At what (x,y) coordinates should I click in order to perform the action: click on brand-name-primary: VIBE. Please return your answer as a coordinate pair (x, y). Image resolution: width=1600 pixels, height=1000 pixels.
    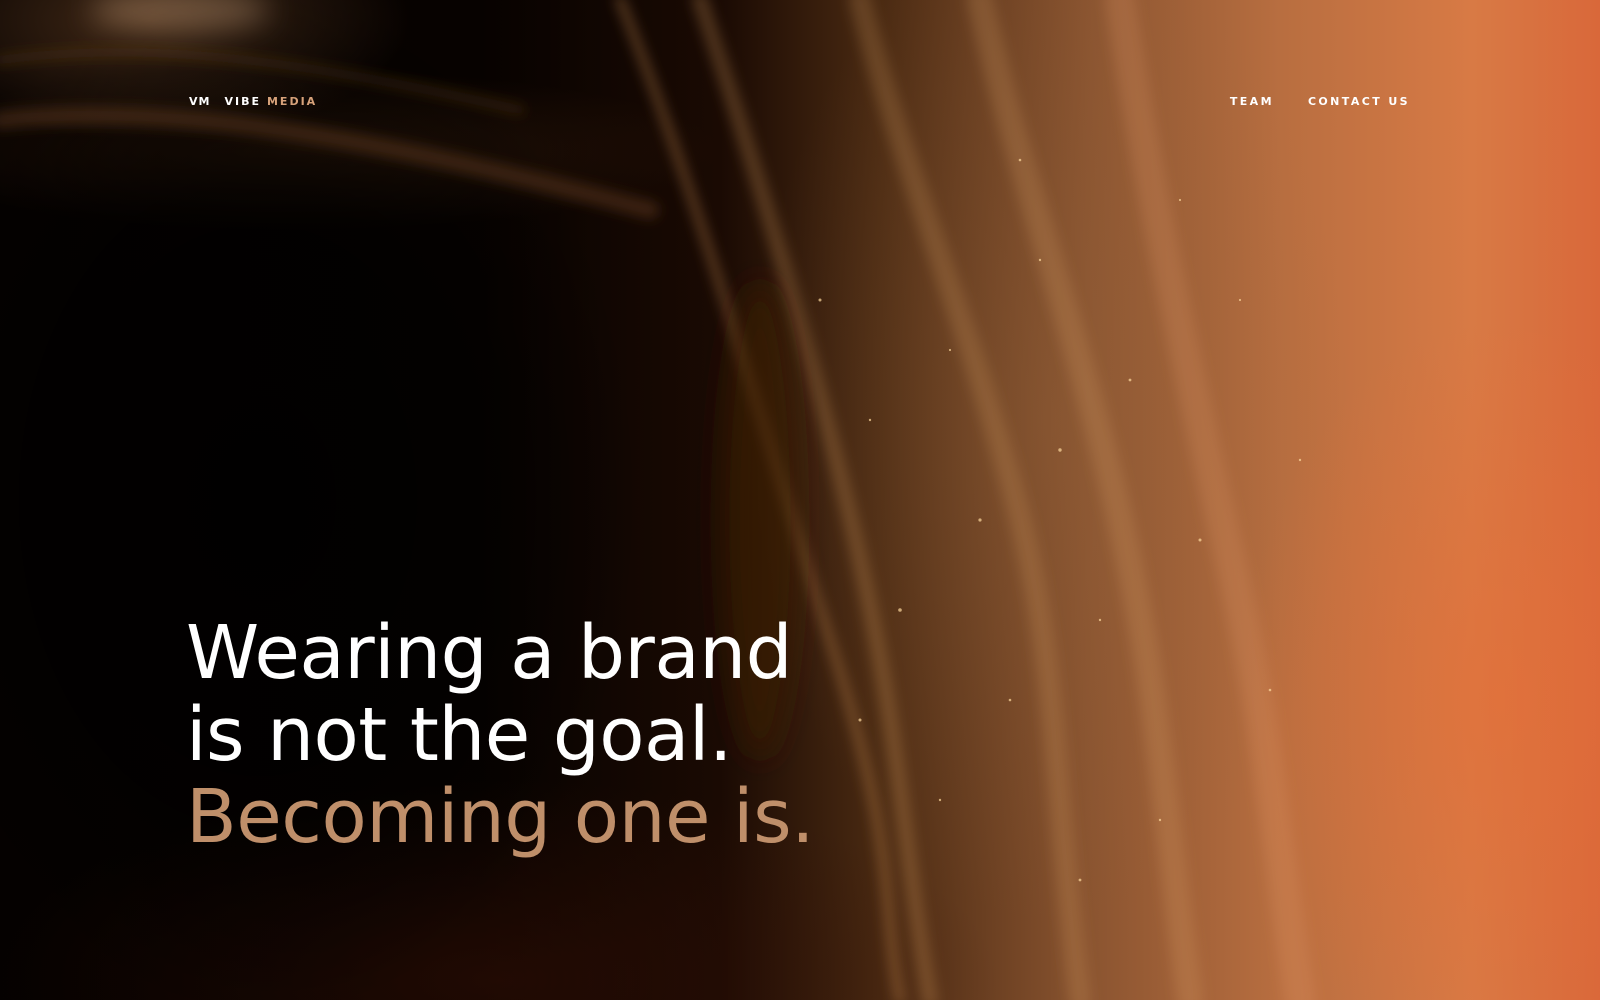
    Looking at the image, I should click on (242, 101).